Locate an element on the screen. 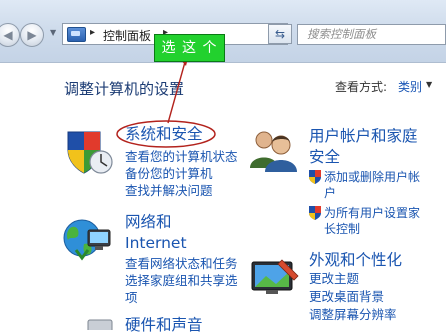 This screenshot has height=336, width=446. category-user-accounts-line1: 用户帐户和家庭 is located at coordinates (363, 136).